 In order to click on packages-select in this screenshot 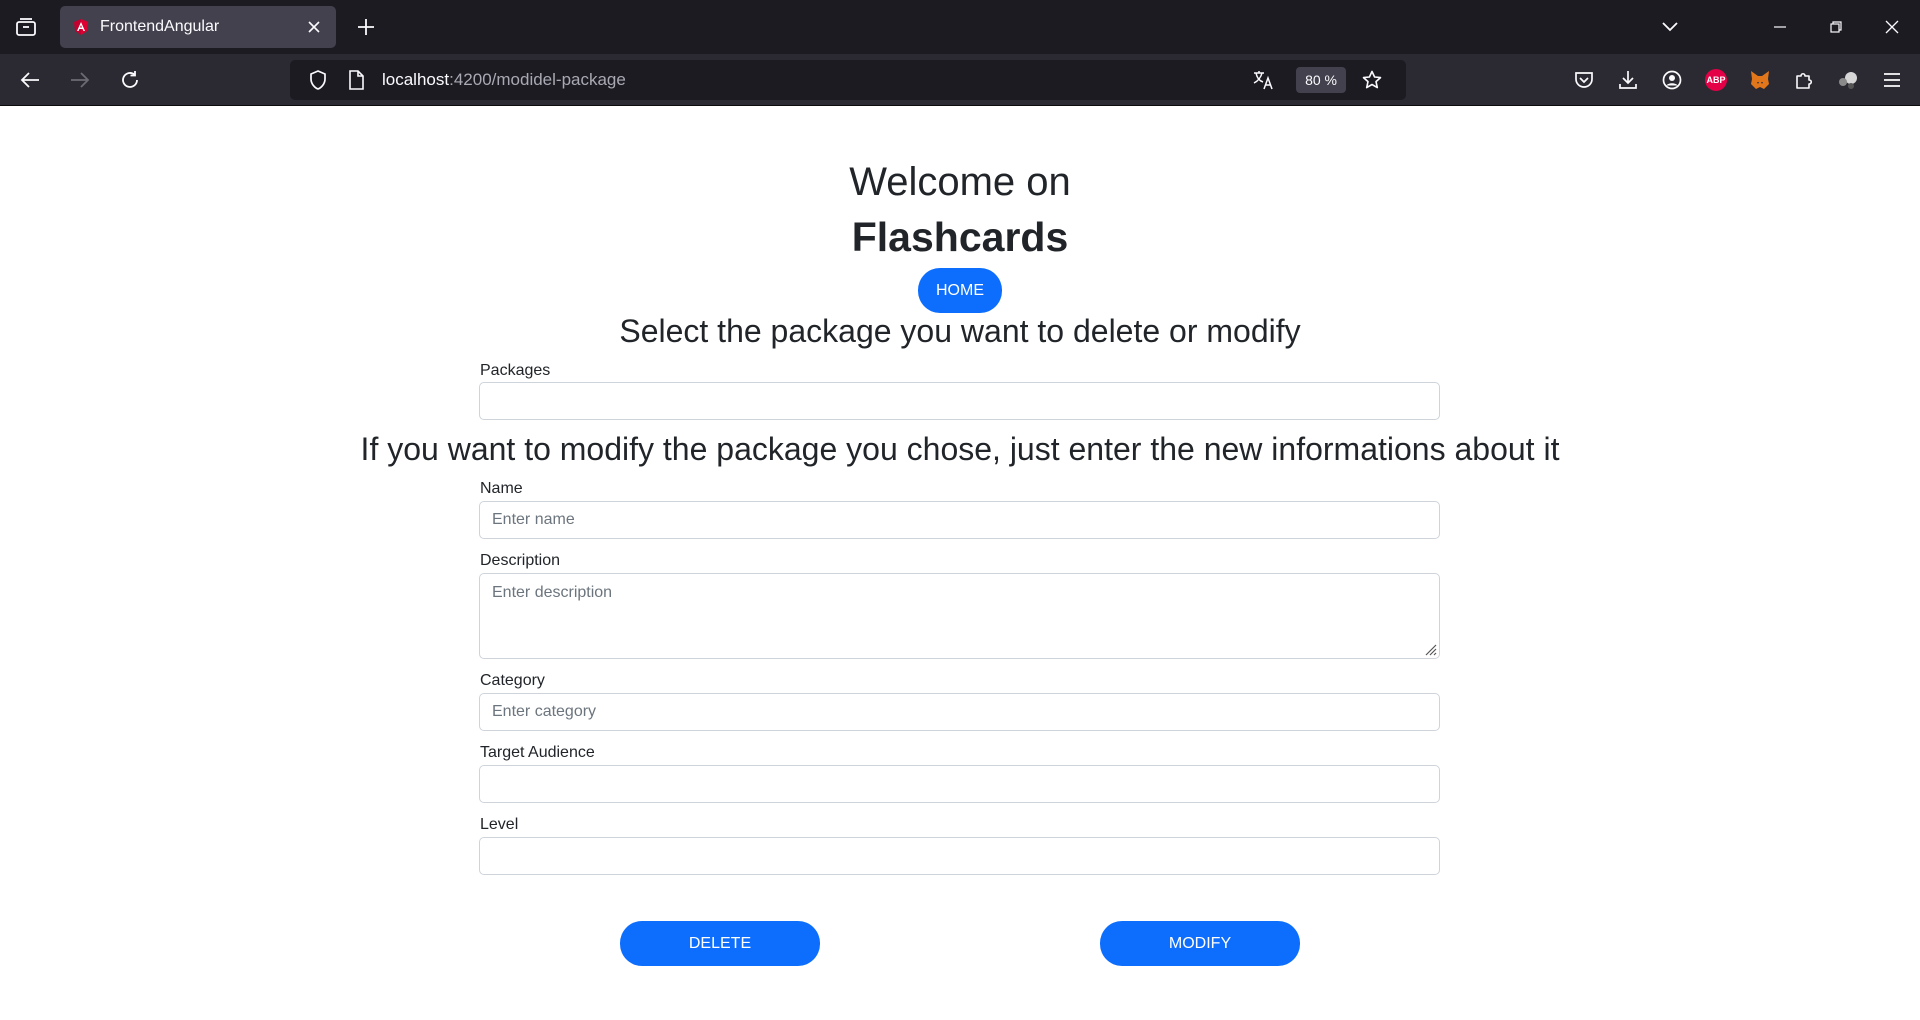, I will do `click(959, 401)`.